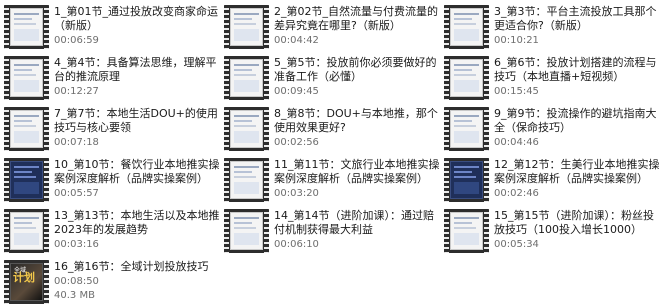 The height and width of the screenshot is (304, 664). Describe the element at coordinates (76, 244) in the screenshot. I see `file-duration: 00:03:16` at that location.